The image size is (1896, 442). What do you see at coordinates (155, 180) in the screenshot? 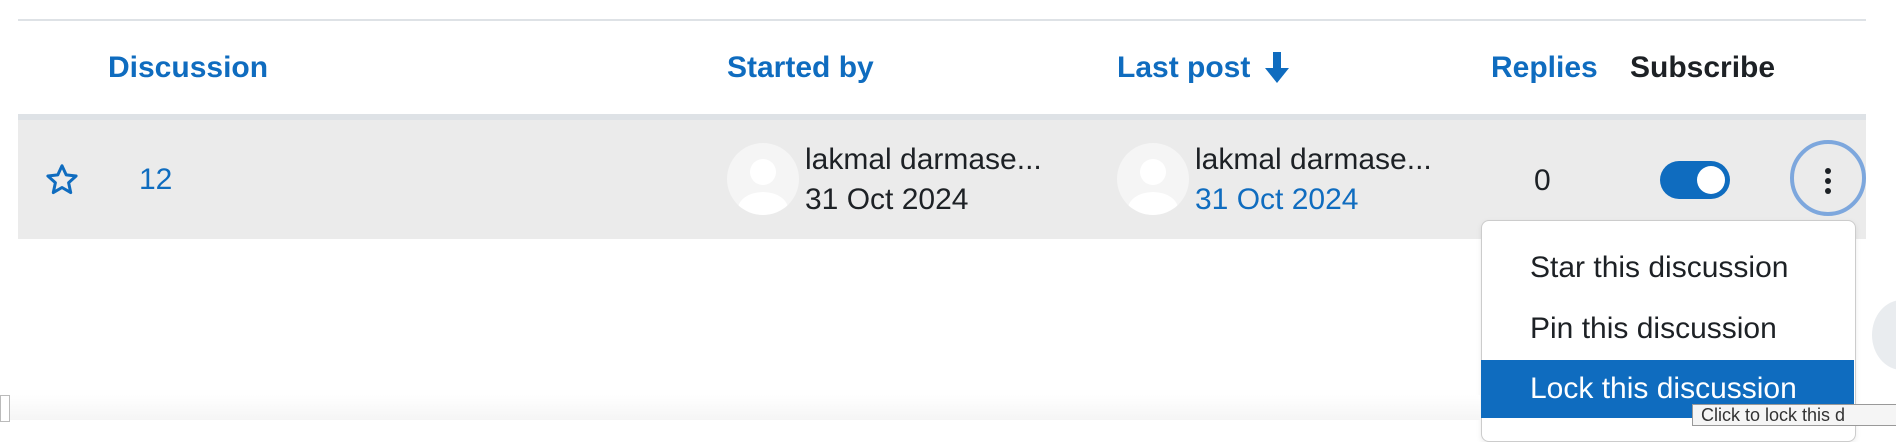
I see `discussion-link: 12` at bounding box center [155, 180].